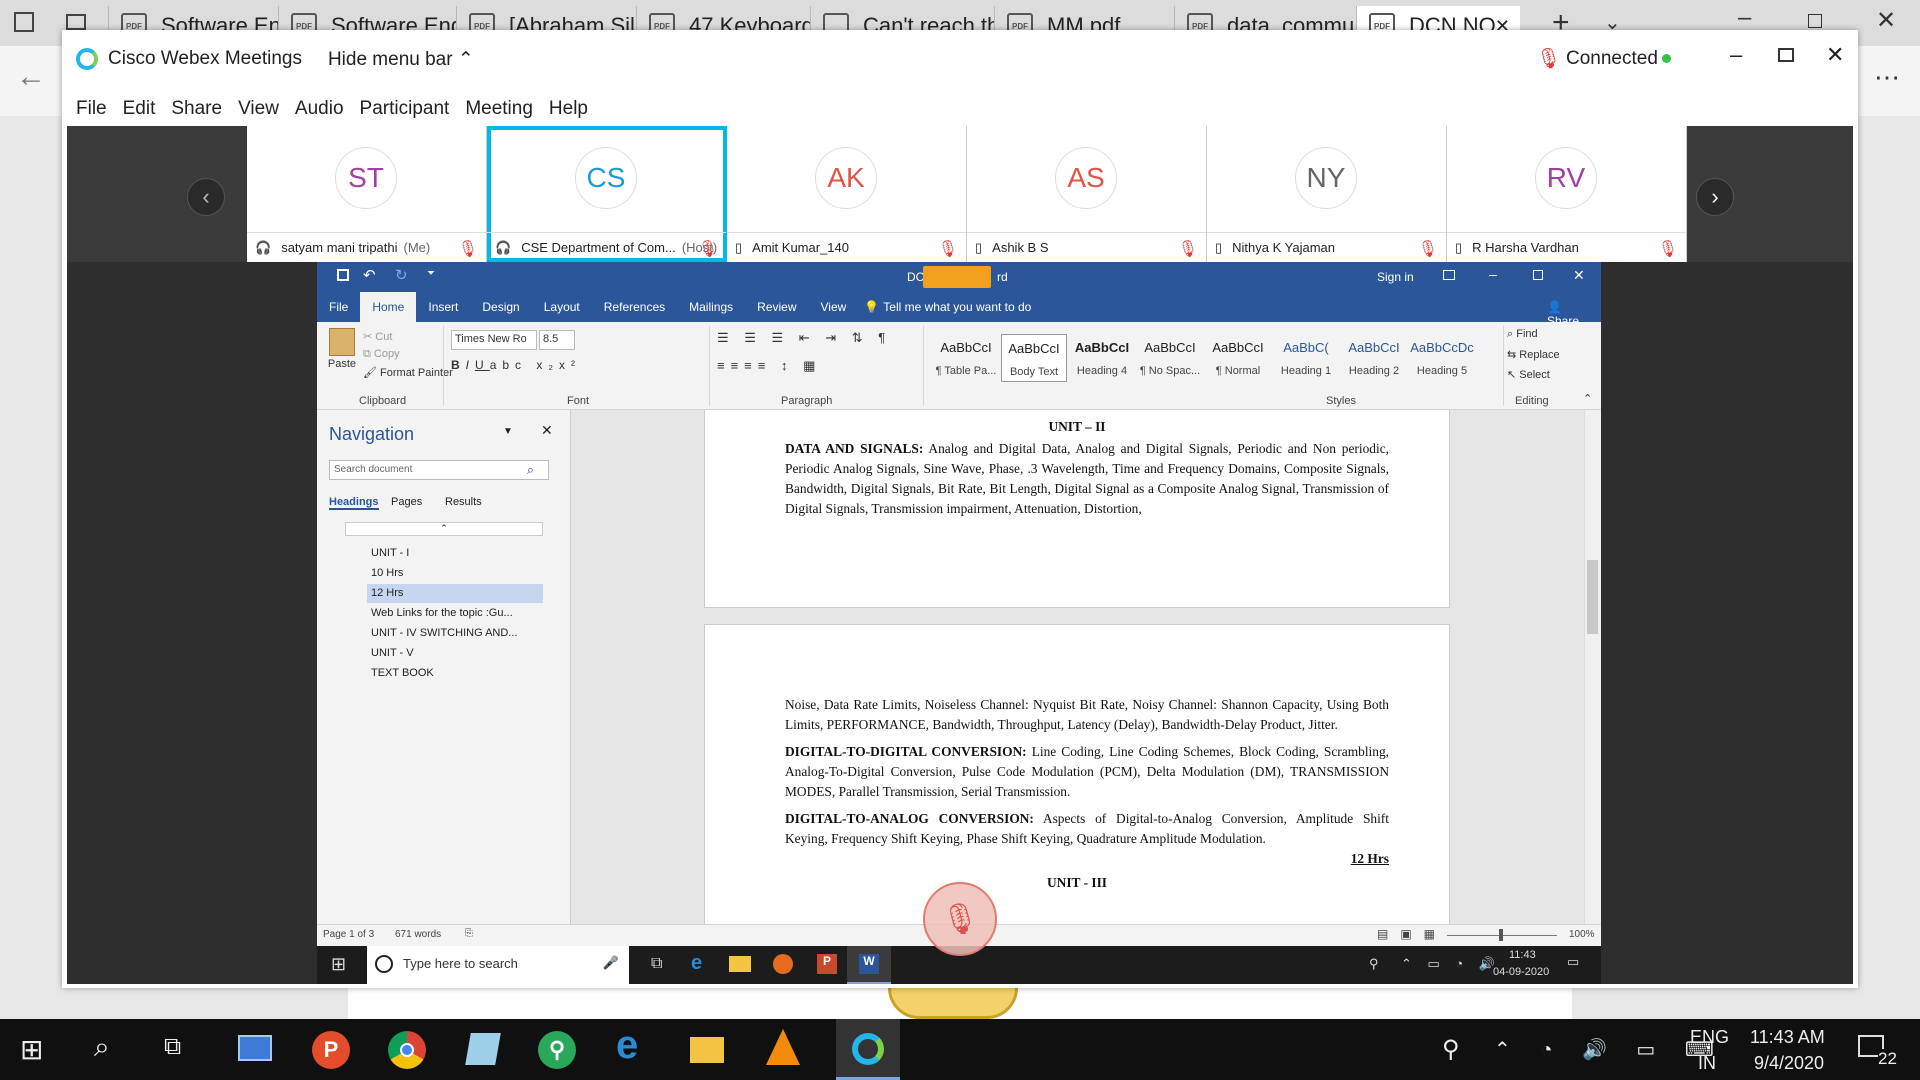 This screenshot has height=1080, width=1920. What do you see at coordinates (1573, 962) in the screenshot?
I see `notification-icon: ▭` at bounding box center [1573, 962].